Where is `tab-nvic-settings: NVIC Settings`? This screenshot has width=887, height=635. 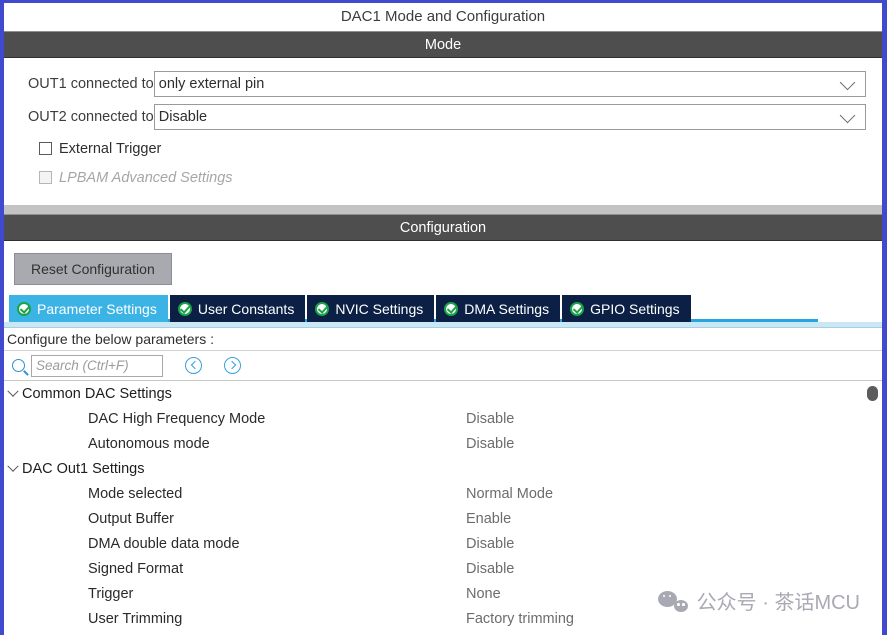
tab-nvic-settings: NVIC Settings is located at coordinates (371, 308).